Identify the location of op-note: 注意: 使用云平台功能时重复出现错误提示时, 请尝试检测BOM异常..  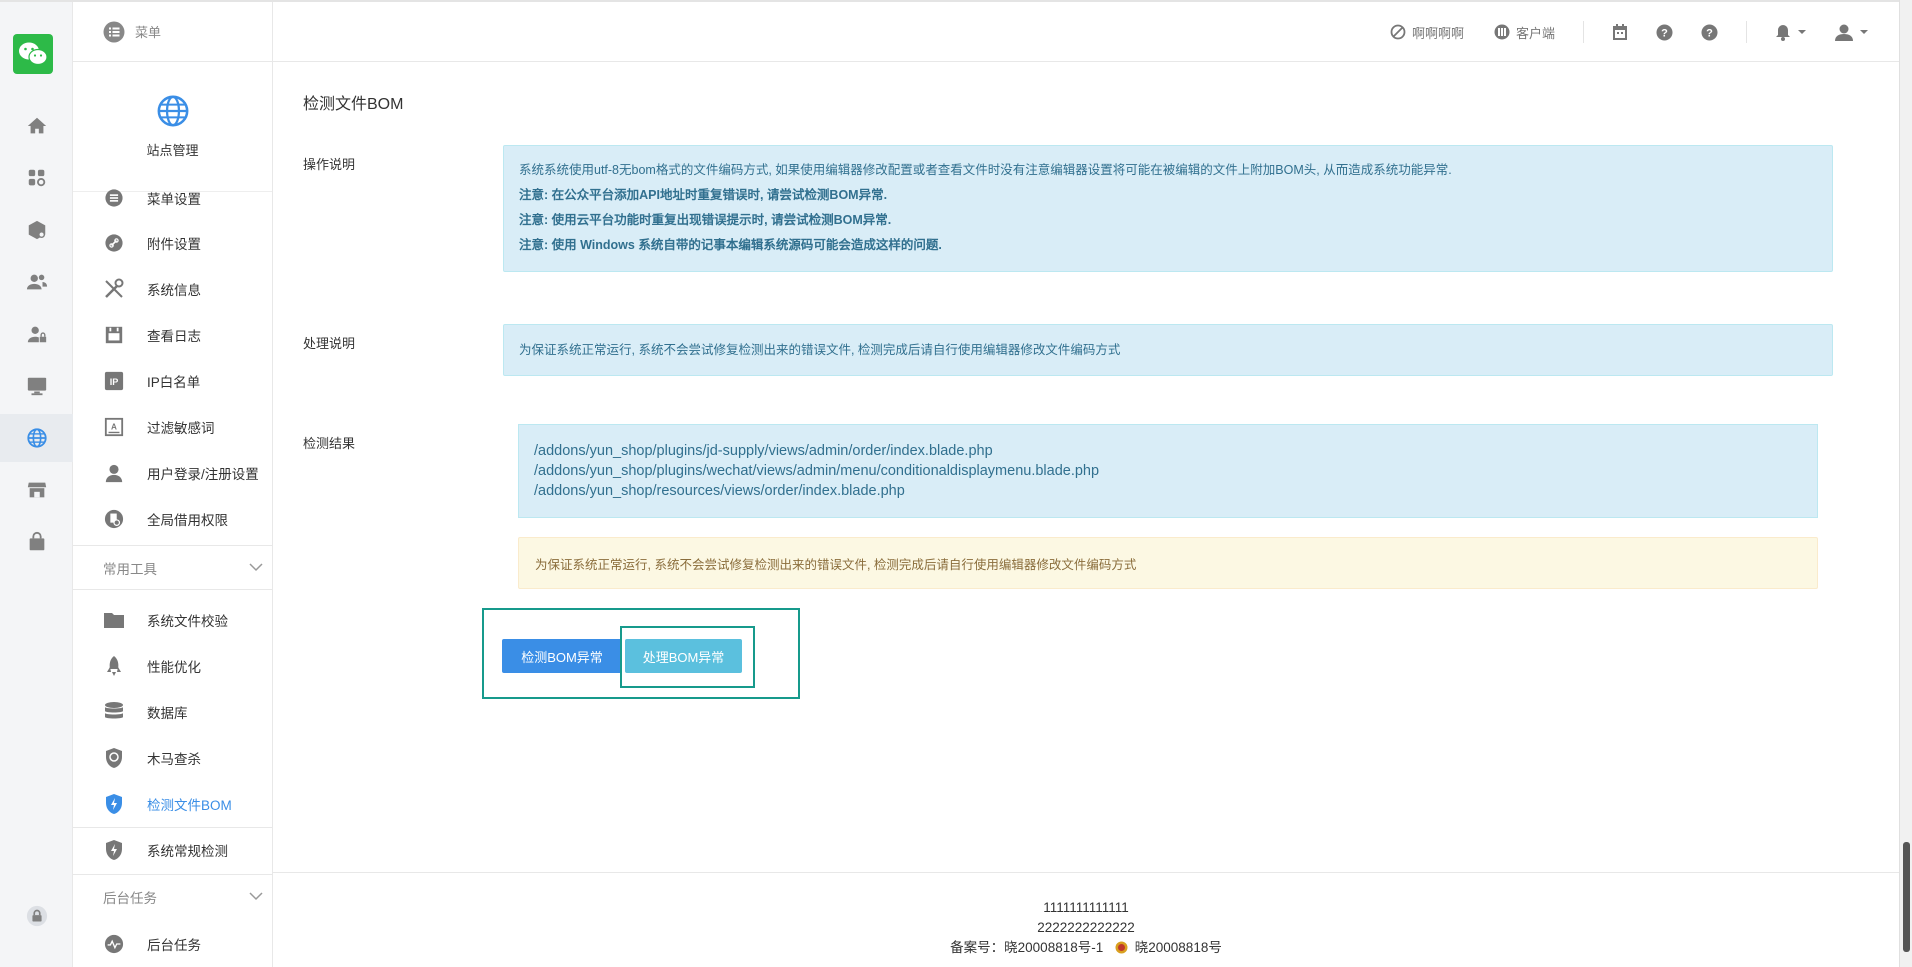
(705, 220).